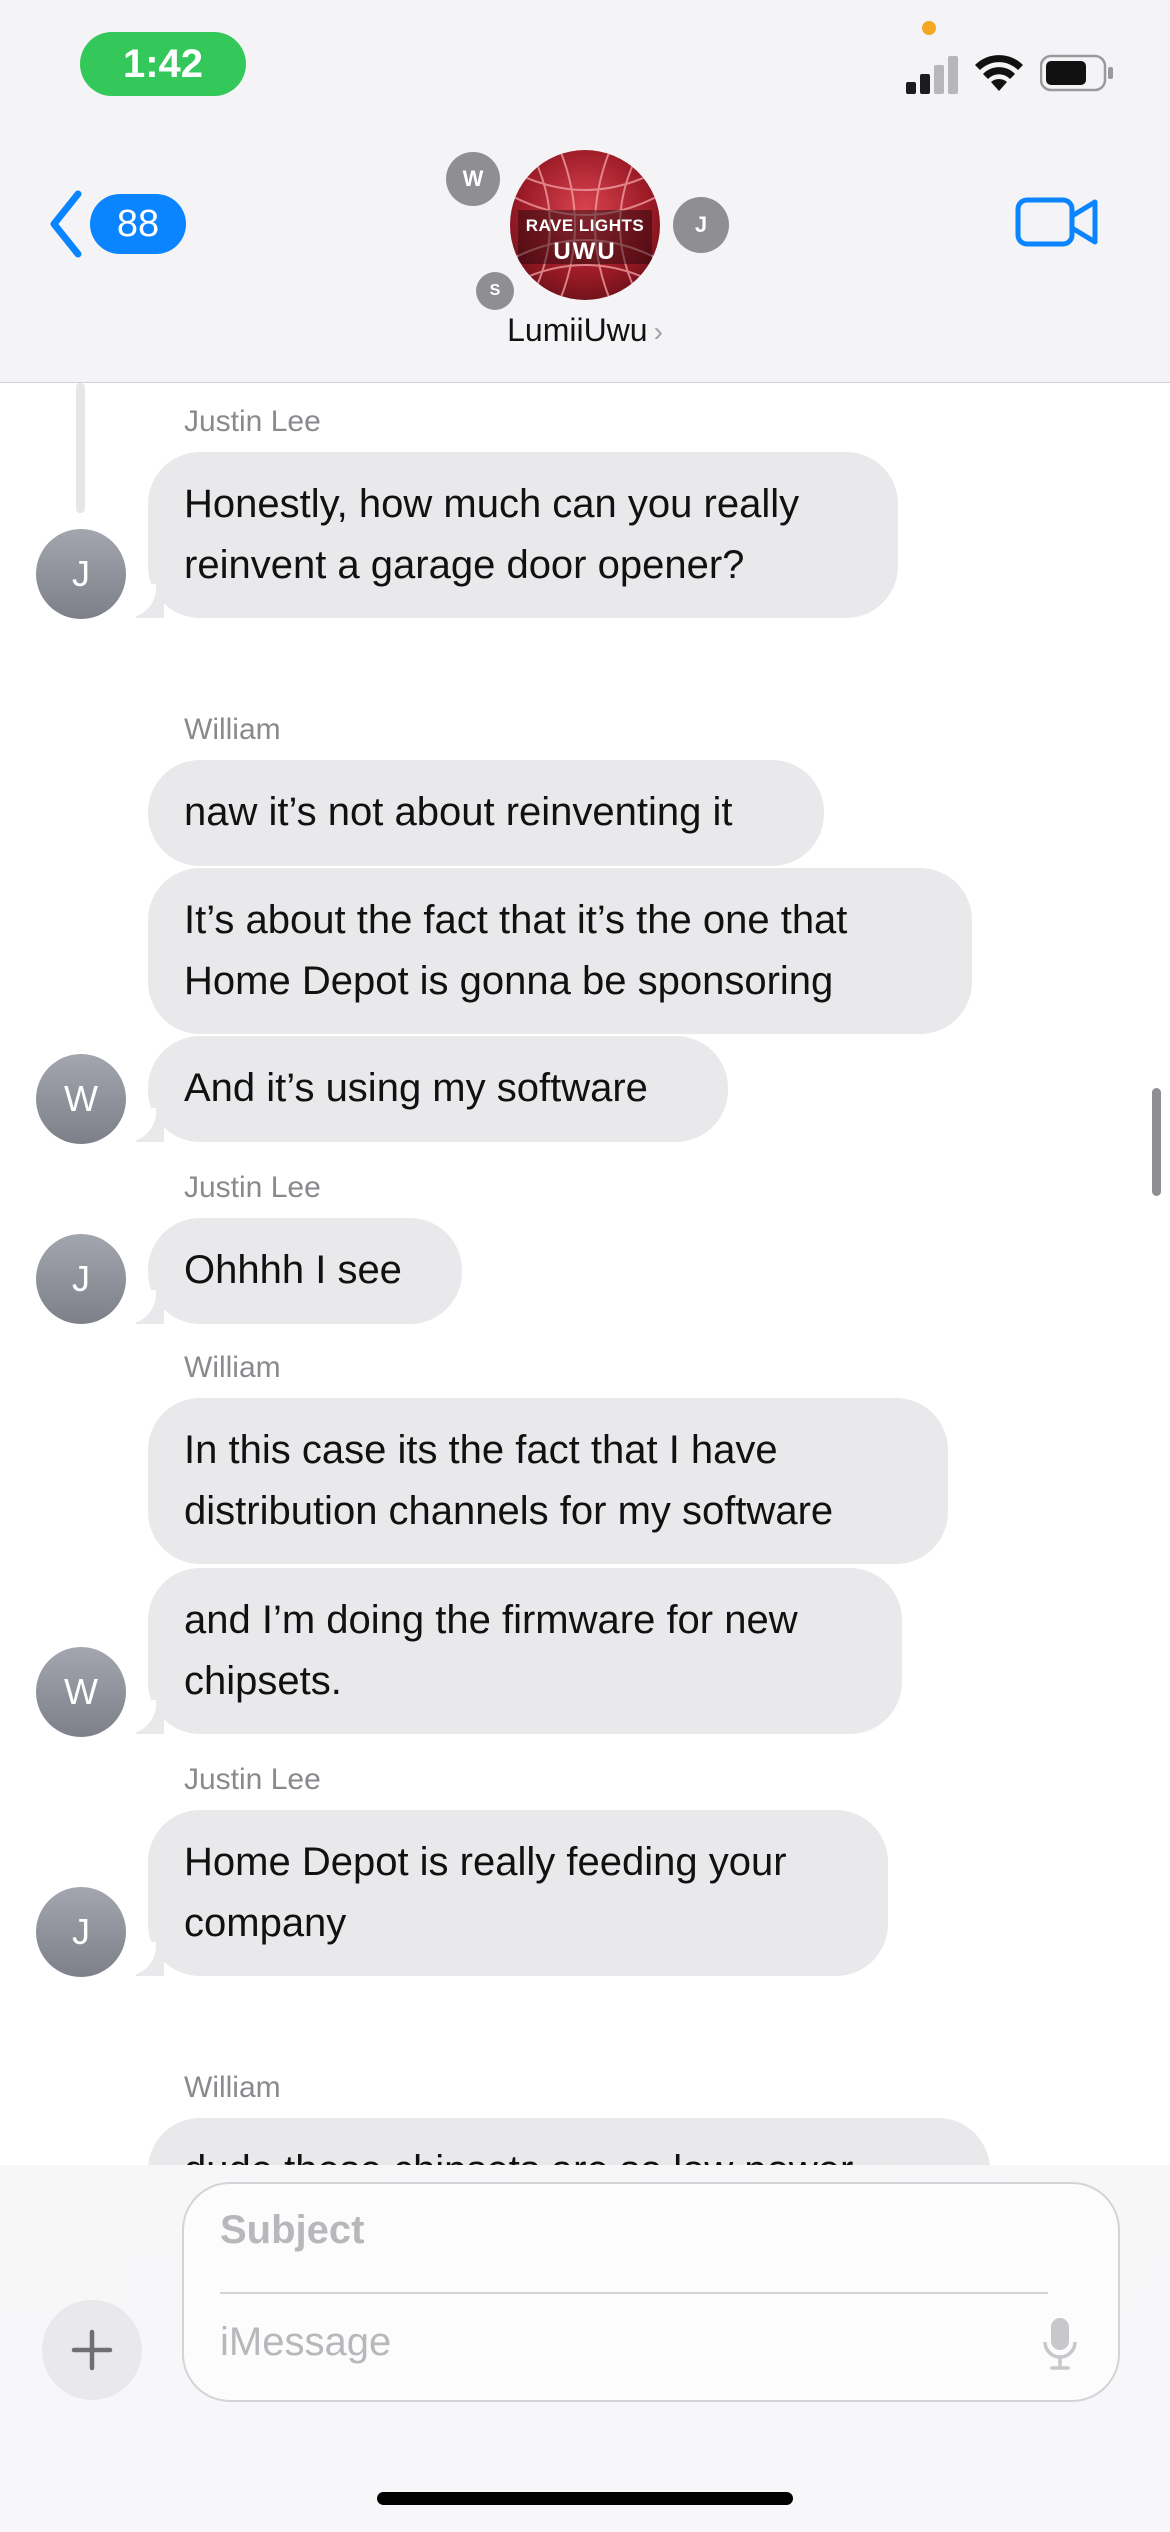 The width and height of the screenshot is (1170, 2532). I want to click on chevron-right-icon: ›, so click(658, 331).